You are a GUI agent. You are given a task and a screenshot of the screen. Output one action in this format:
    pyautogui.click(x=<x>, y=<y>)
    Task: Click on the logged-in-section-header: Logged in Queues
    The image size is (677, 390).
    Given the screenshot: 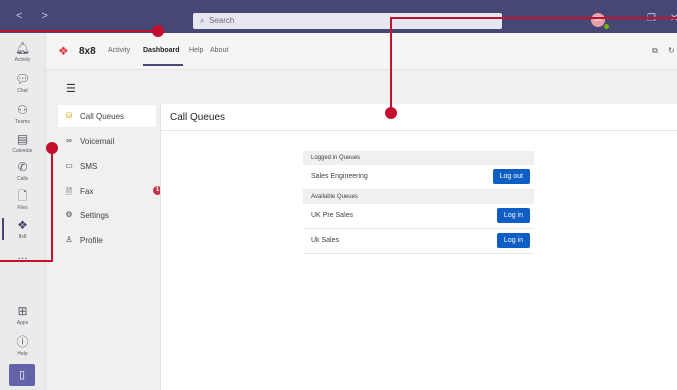 What is the action you would take?
    pyautogui.click(x=418, y=158)
    